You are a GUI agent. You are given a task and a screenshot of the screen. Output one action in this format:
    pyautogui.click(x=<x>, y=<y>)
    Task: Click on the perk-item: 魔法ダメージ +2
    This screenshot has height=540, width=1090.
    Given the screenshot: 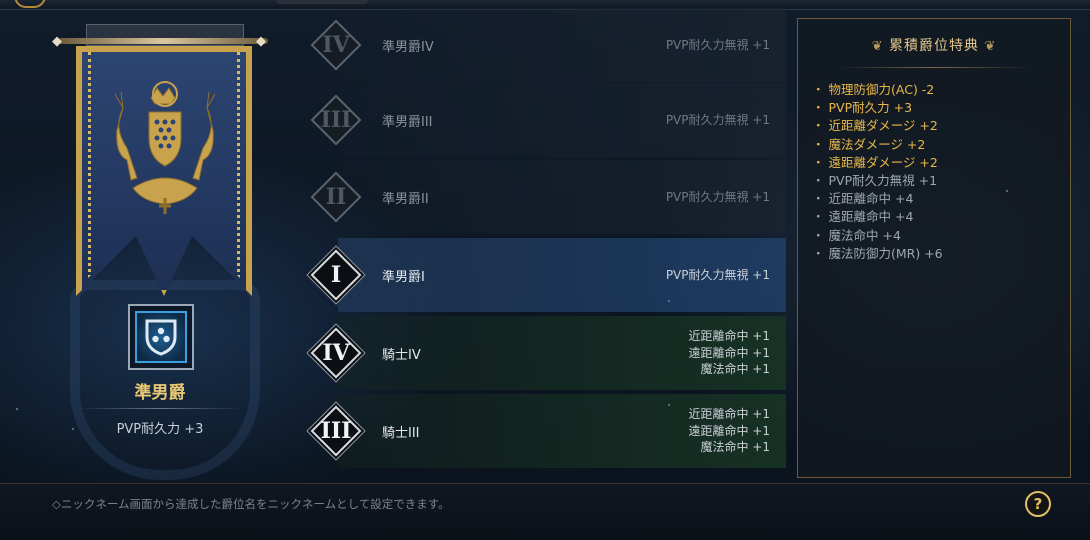 What is the action you would take?
    pyautogui.click(x=877, y=145)
    